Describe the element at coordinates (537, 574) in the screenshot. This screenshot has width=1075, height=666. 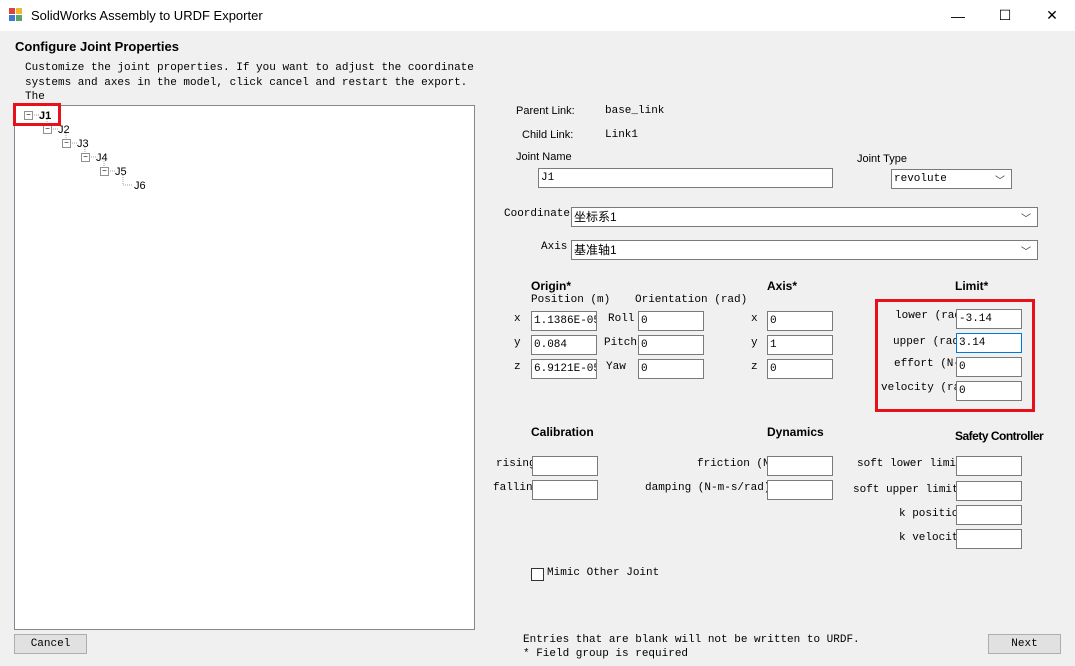
I see `mimic-checkbox` at that location.